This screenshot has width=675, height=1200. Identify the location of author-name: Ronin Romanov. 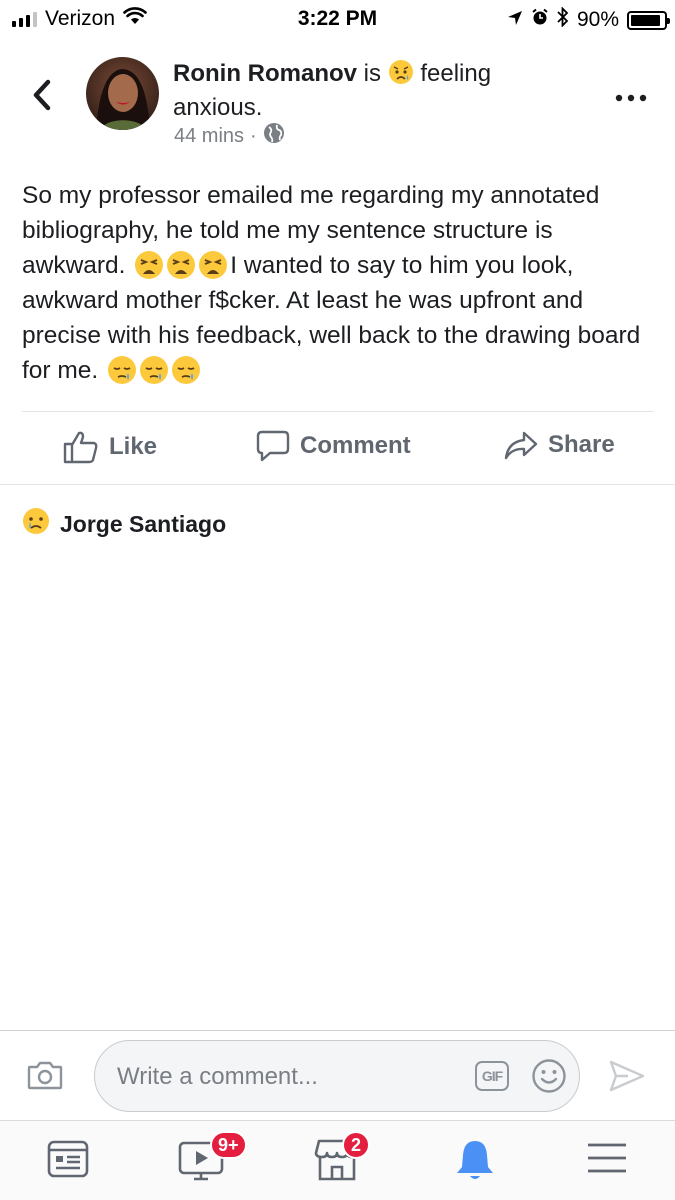
(265, 73).